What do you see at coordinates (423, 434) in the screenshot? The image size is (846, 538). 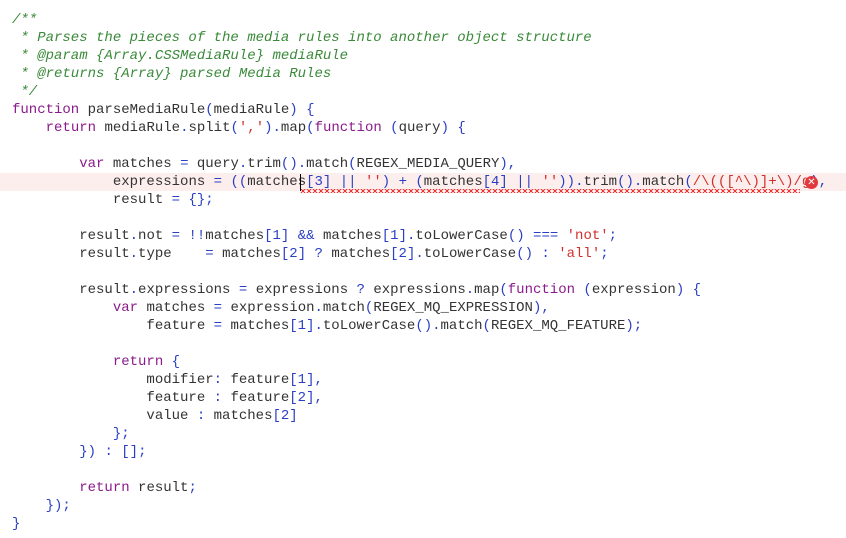 I see `code-line: };` at bounding box center [423, 434].